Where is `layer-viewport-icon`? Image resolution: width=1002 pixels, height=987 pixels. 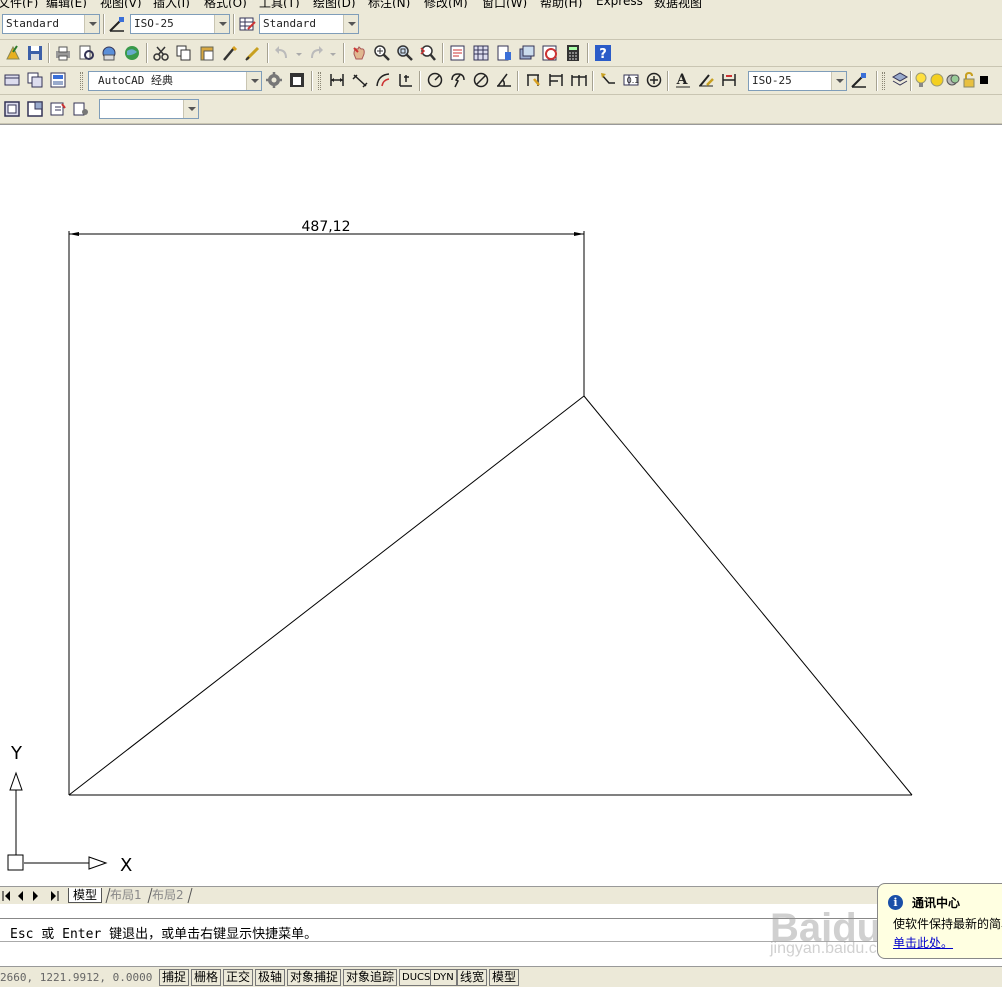
layer-viewport-icon is located at coordinates (953, 80).